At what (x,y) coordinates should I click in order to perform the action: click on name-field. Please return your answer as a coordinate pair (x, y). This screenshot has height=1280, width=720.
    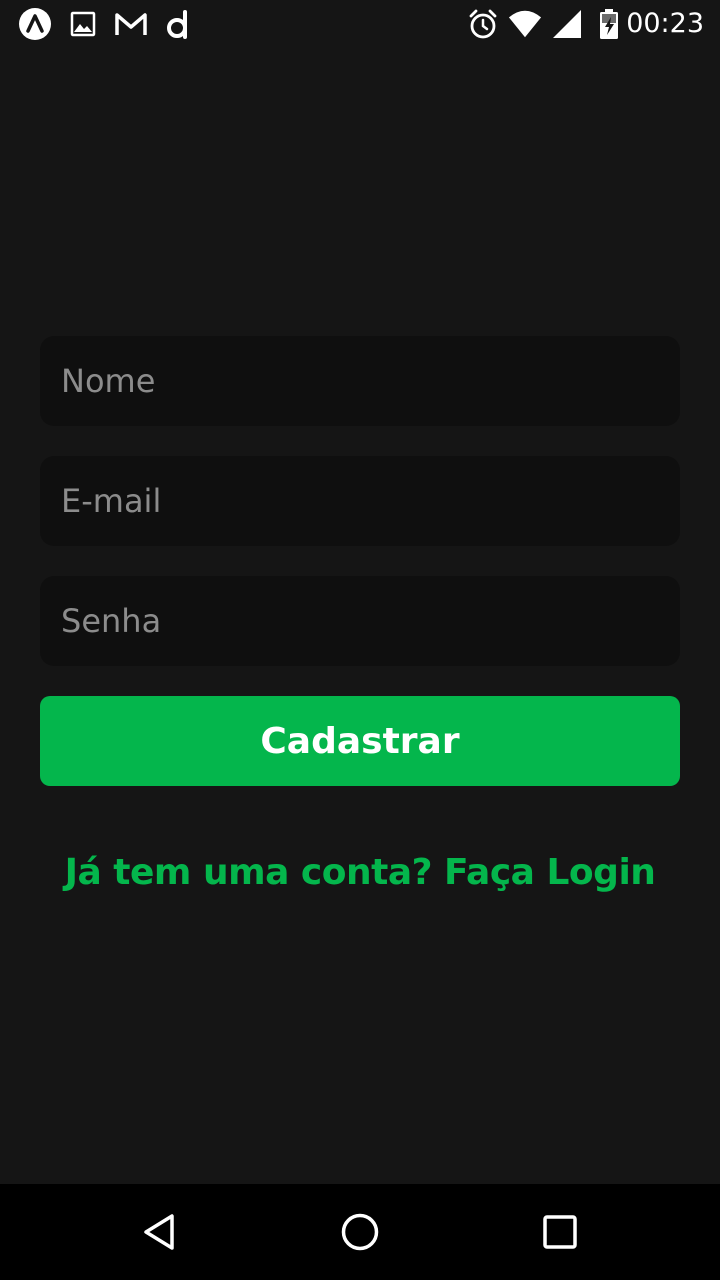
    Looking at the image, I should click on (360, 381).